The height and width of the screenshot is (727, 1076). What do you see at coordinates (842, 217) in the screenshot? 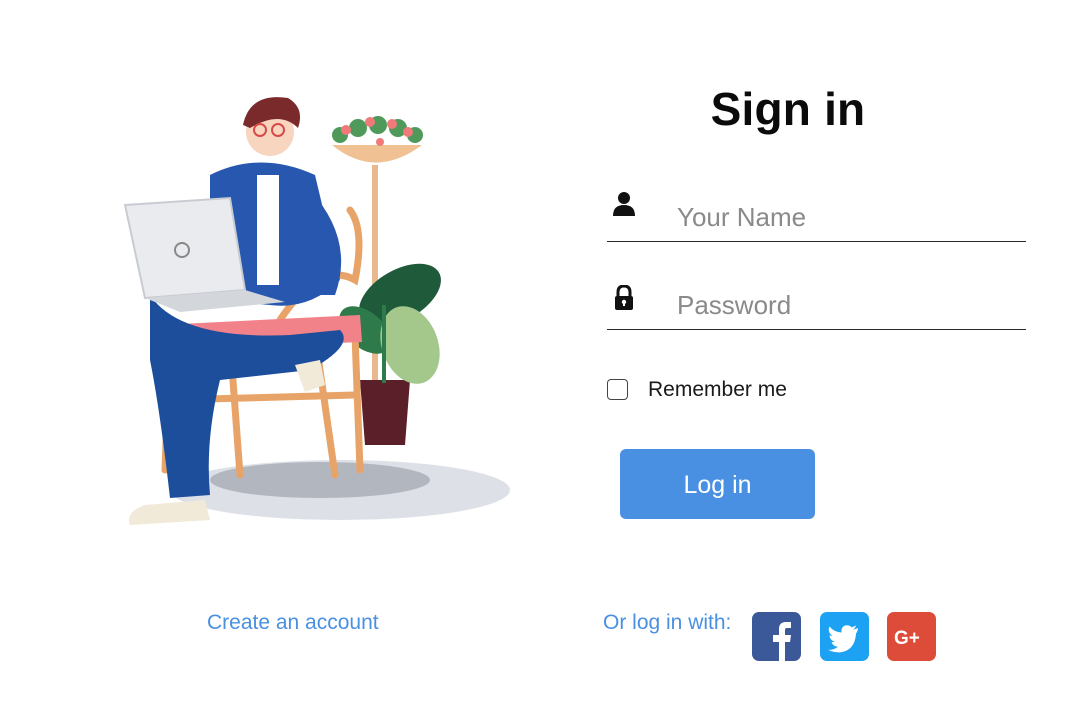
I see `name-input` at bounding box center [842, 217].